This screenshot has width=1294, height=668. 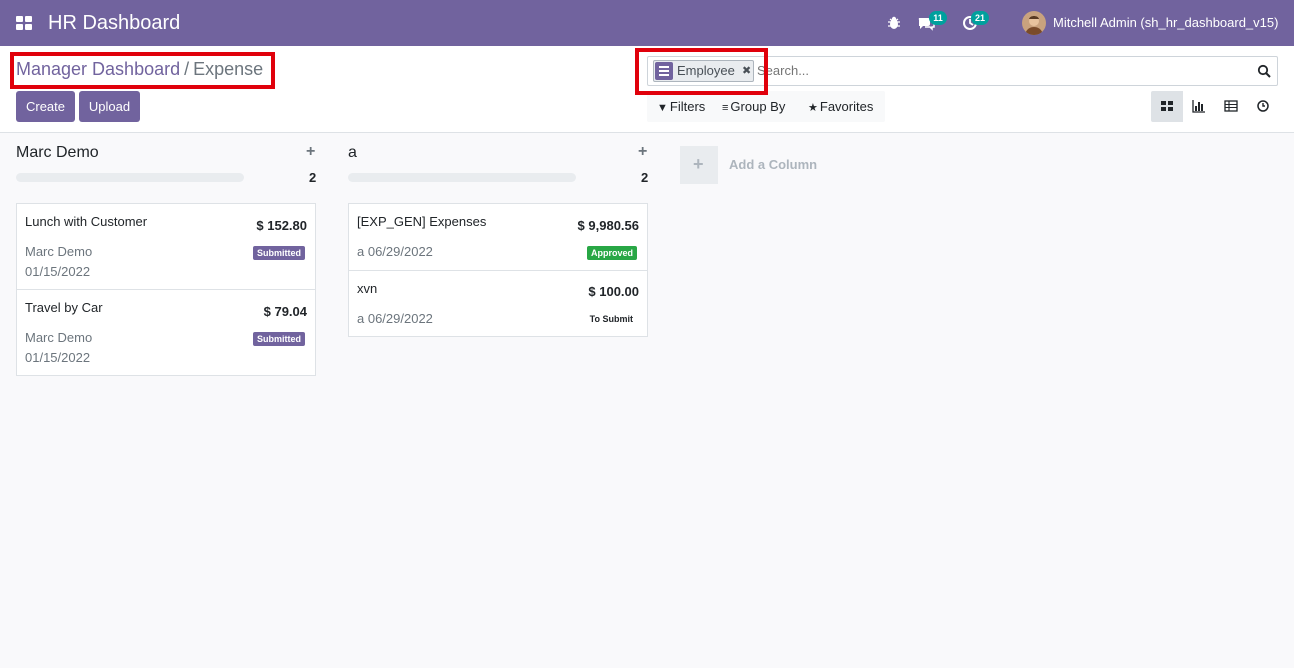 I want to click on favorites-dropdown: ★ Favorites, so click(x=840, y=106).